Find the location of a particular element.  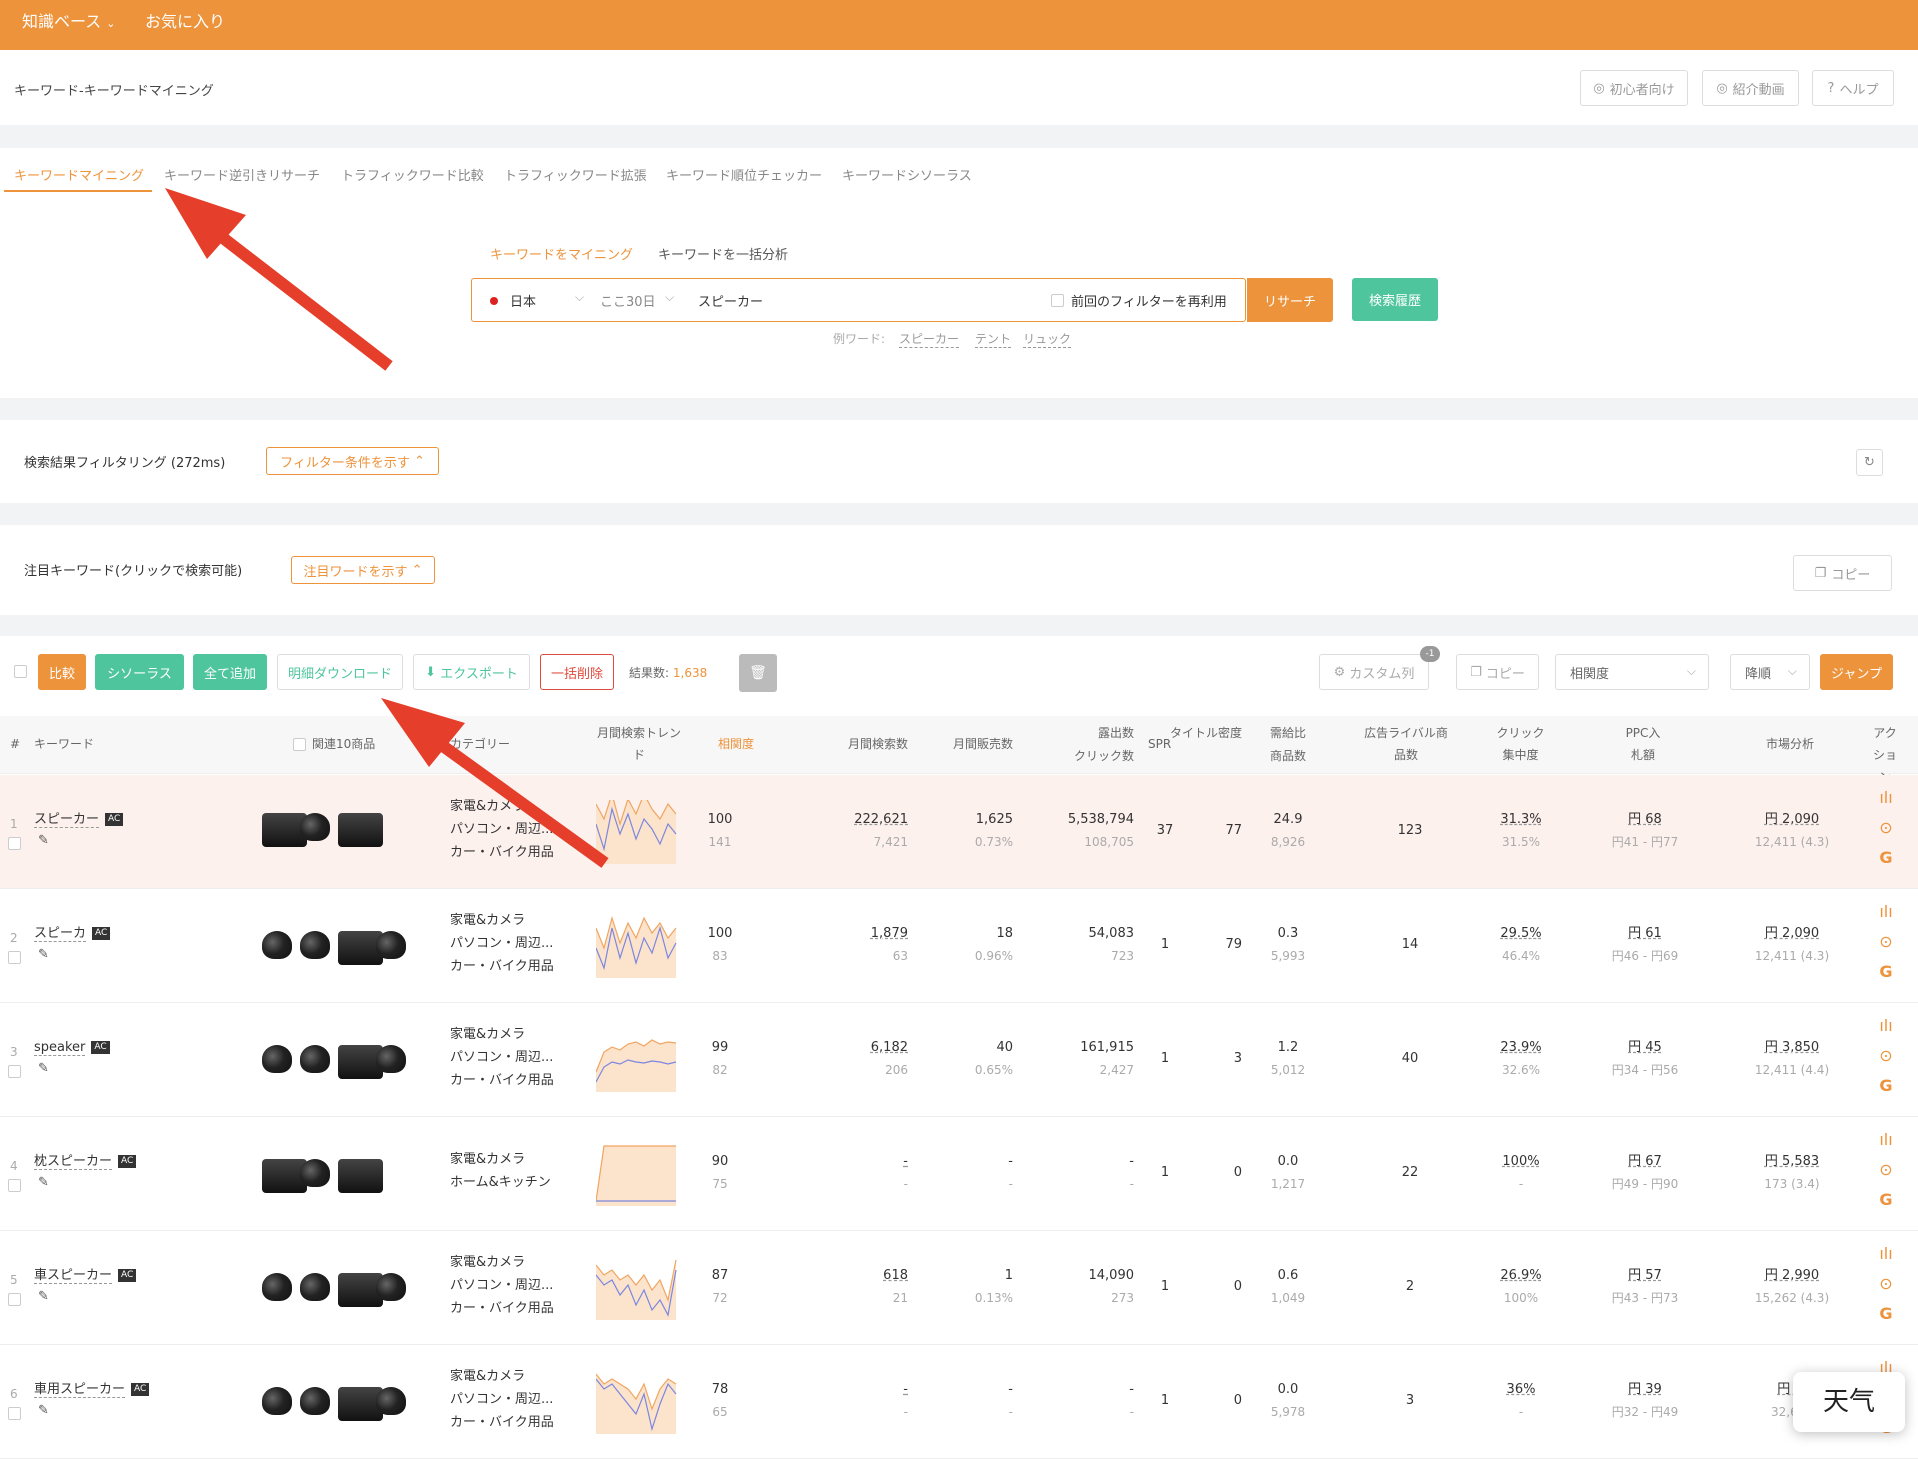

period-select: ここ30日 is located at coordinates (628, 300).